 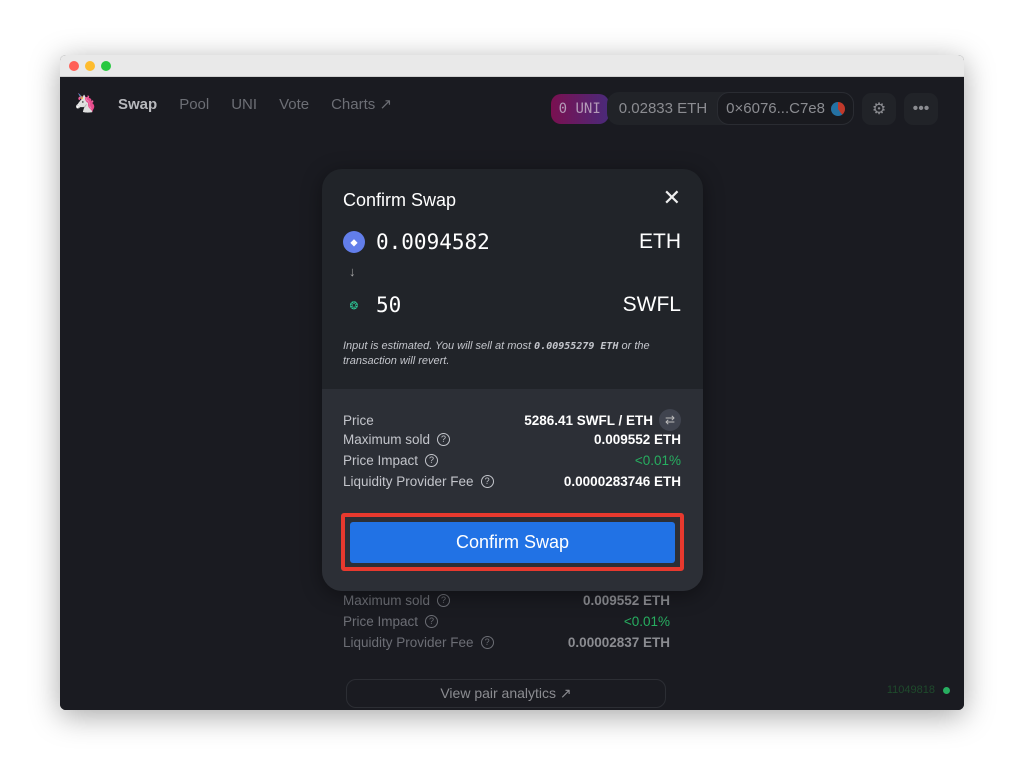 I want to click on nav-vote: Vote, so click(x=294, y=104).